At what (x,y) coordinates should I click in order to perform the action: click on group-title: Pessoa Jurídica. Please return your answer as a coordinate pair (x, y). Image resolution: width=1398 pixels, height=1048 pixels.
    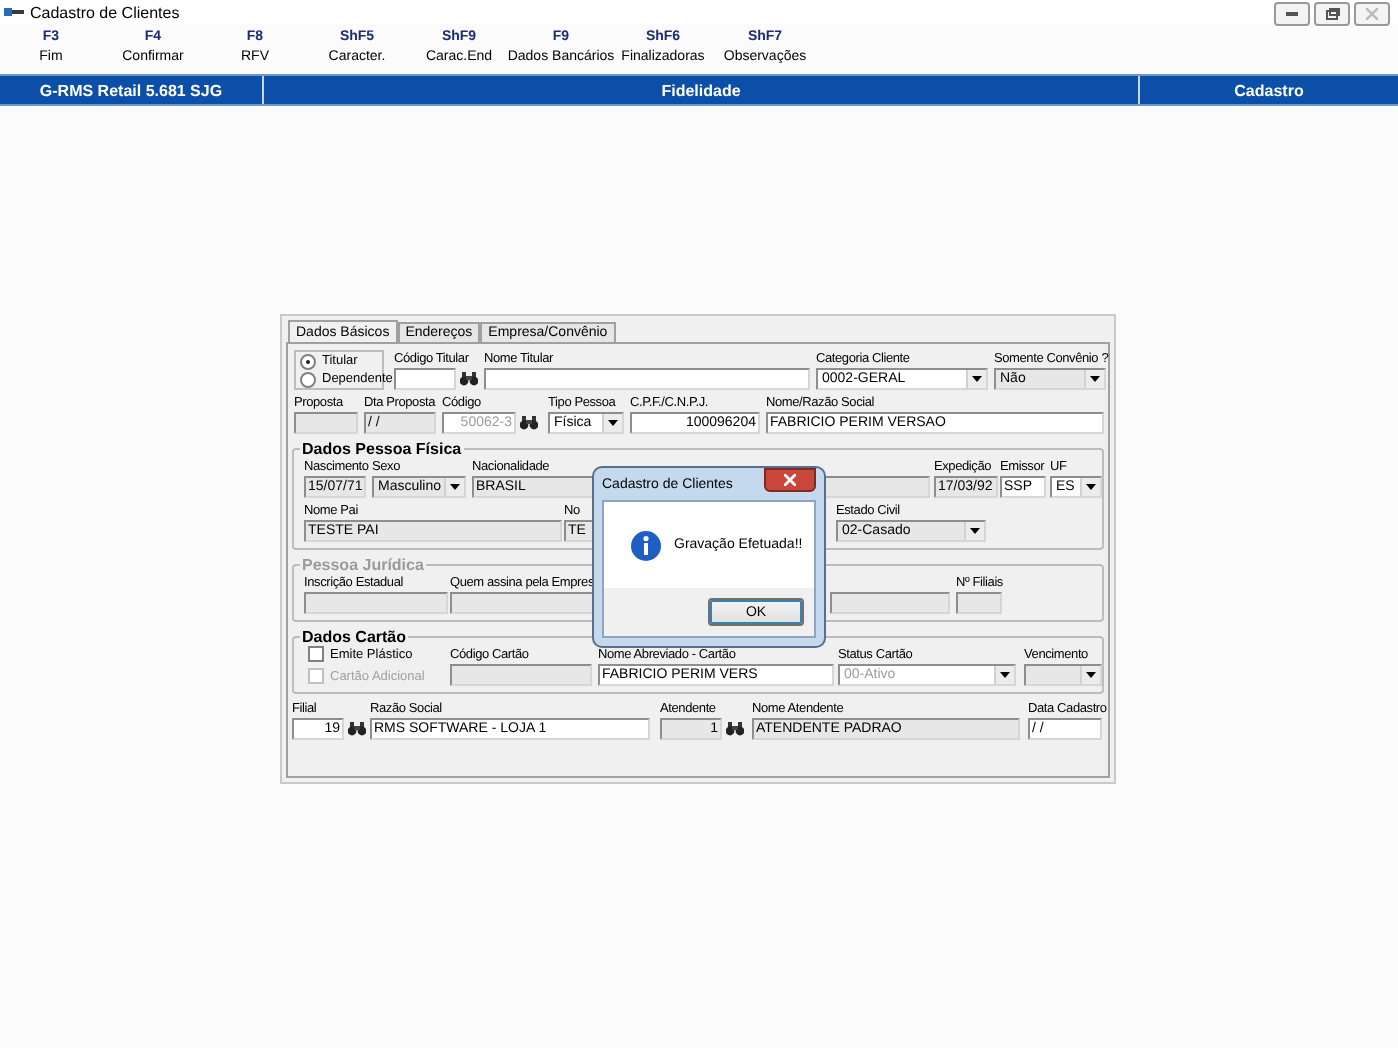
    Looking at the image, I should click on (363, 565).